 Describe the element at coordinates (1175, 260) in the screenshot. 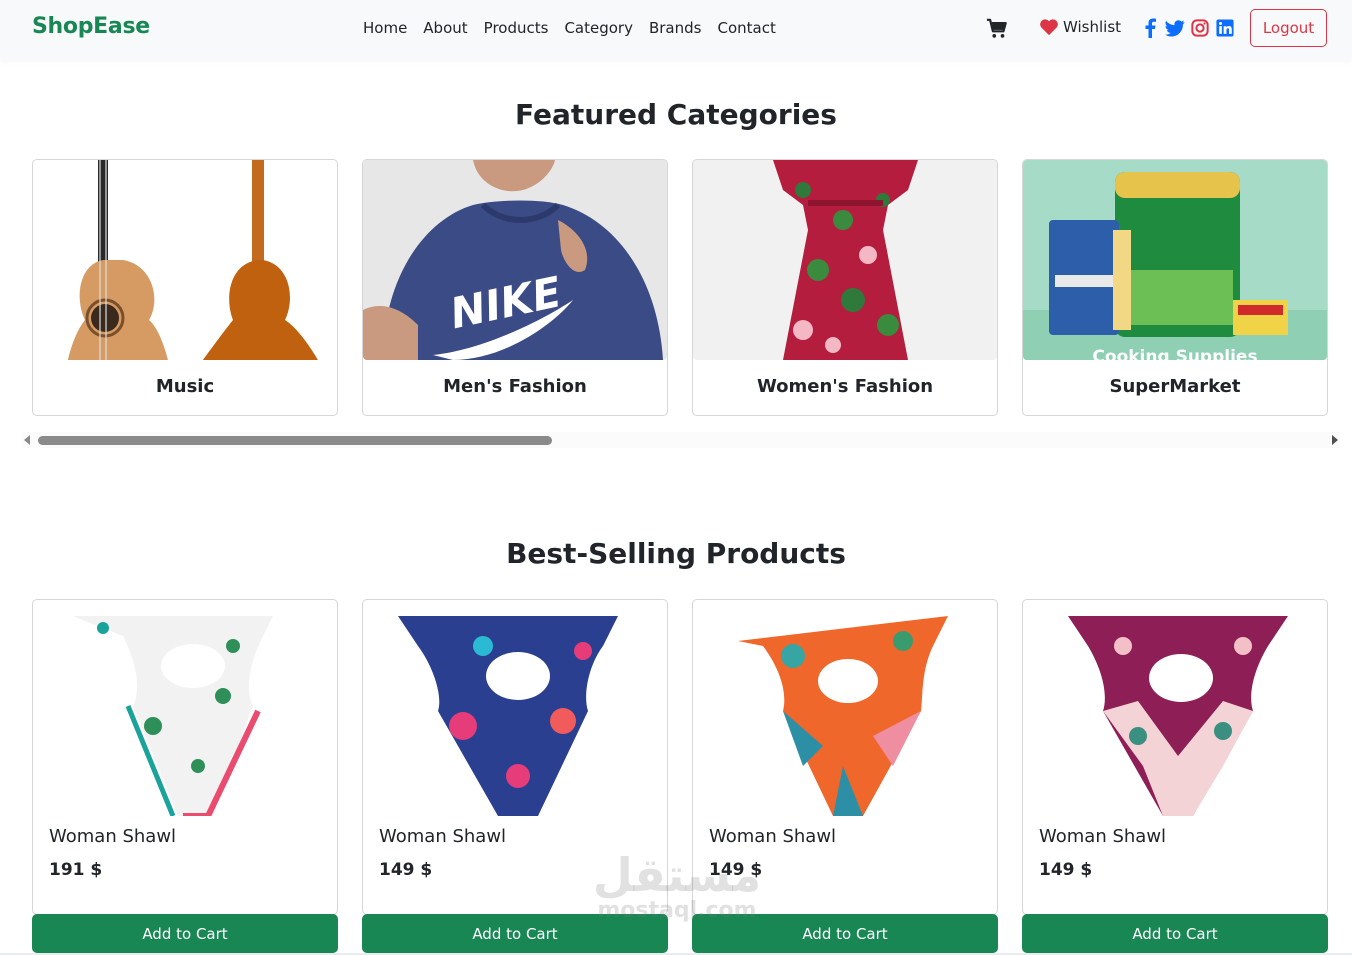

I see `category-image-supermarket: Cooking Supplies` at that location.